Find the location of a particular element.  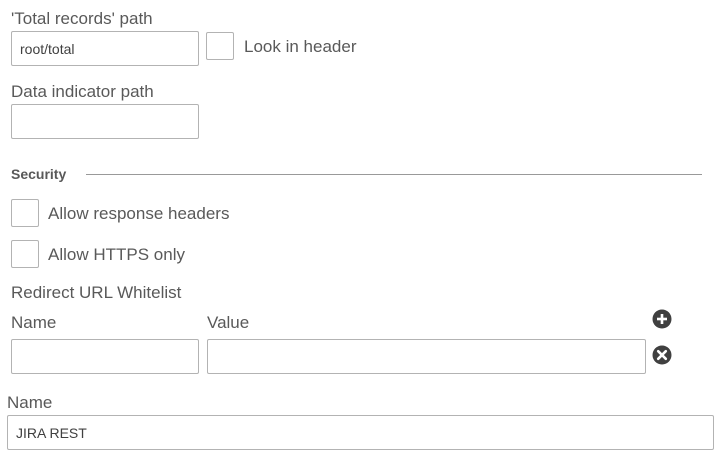

data-indicator-path-input is located at coordinates (105, 121).